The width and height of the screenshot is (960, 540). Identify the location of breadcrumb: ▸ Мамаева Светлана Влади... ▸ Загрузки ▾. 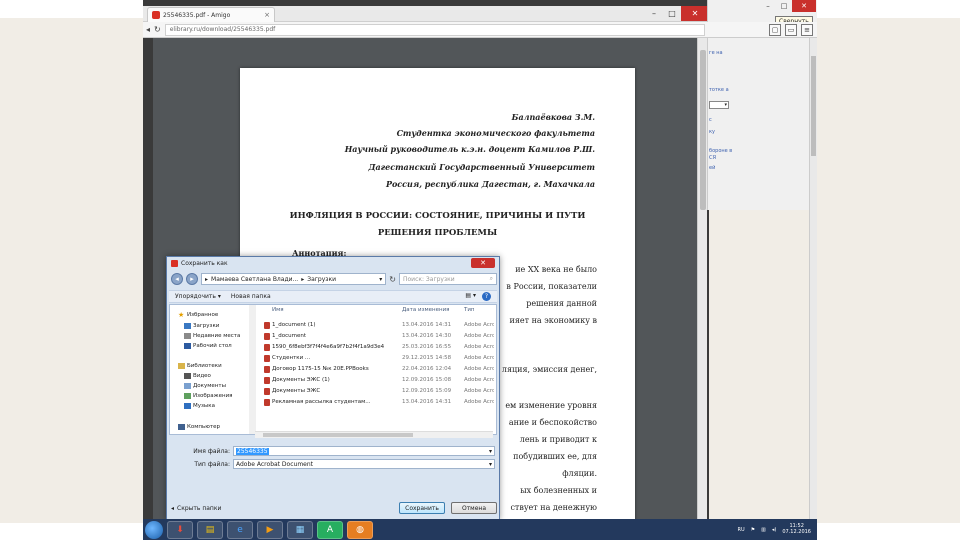
(294, 279).